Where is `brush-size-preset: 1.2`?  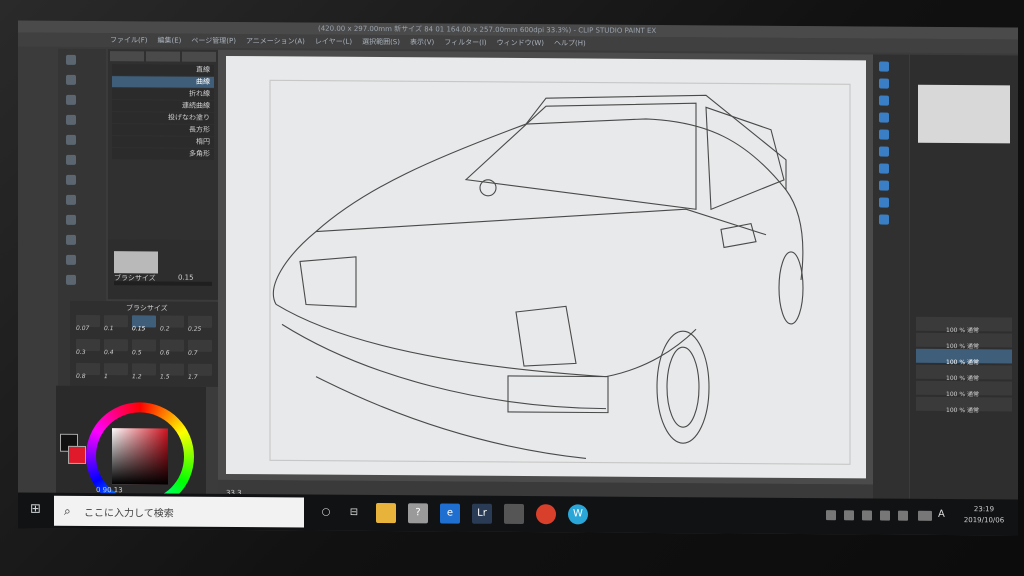
brush-size-preset: 1.2 is located at coordinates (144, 371).